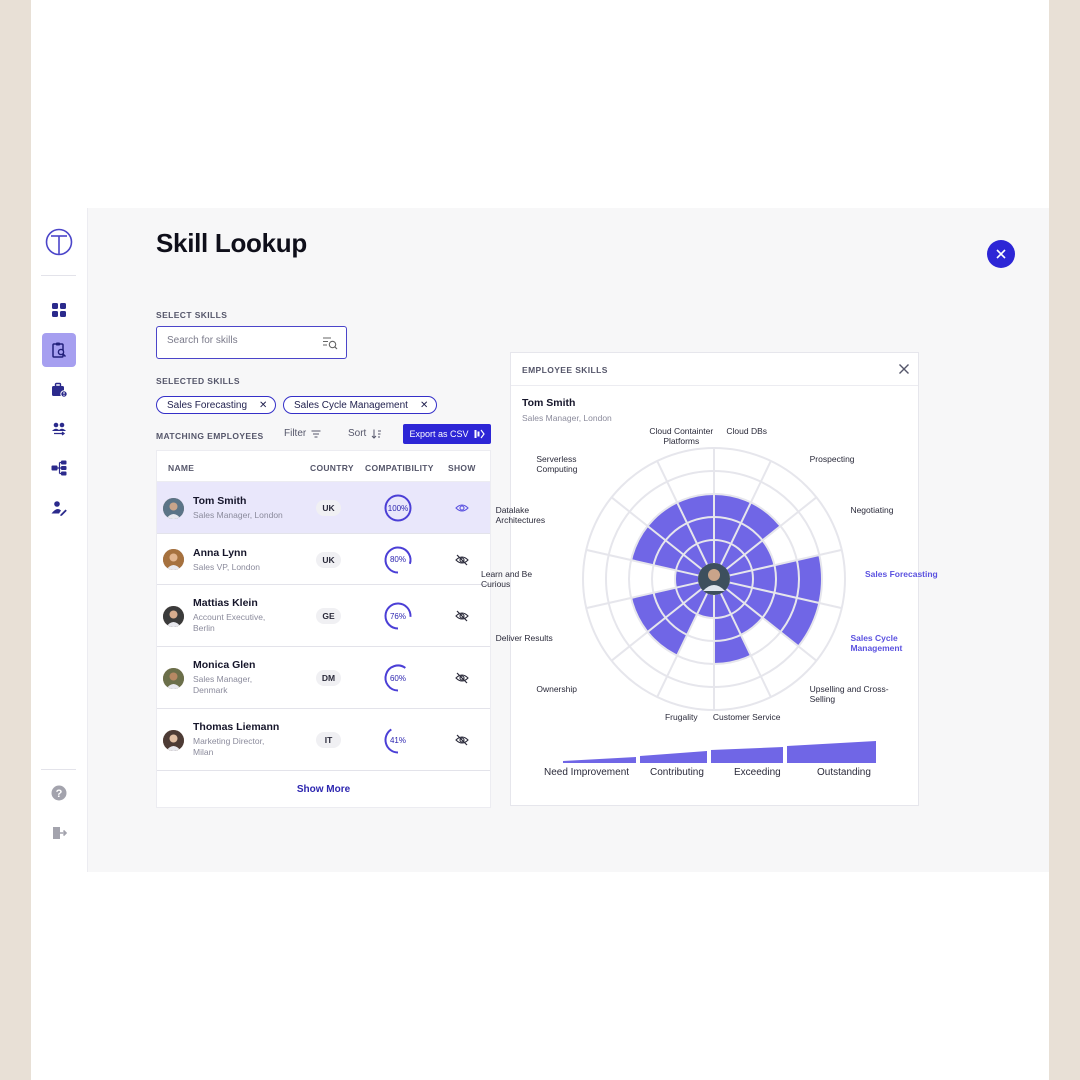  What do you see at coordinates (398, 508) in the screenshot?
I see `compatibility-value: 100%` at bounding box center [398, 508].